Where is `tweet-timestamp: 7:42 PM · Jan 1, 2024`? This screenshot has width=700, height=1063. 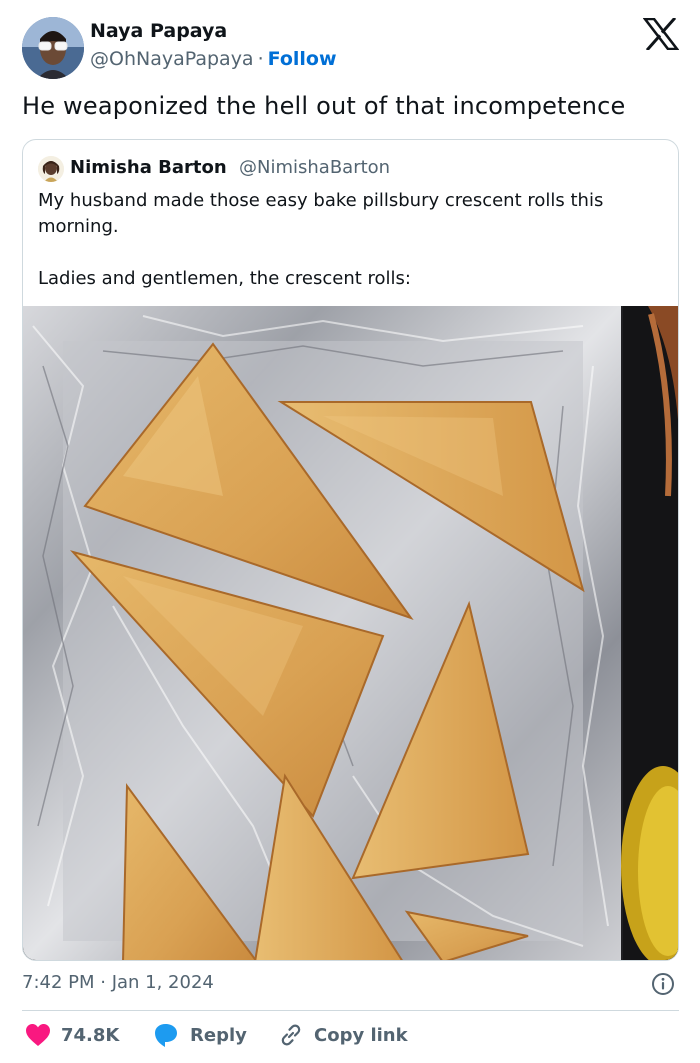
tweet-timestamp: 7:42 PM · Jan 1, 2024 is located at coordinates (118, 982).